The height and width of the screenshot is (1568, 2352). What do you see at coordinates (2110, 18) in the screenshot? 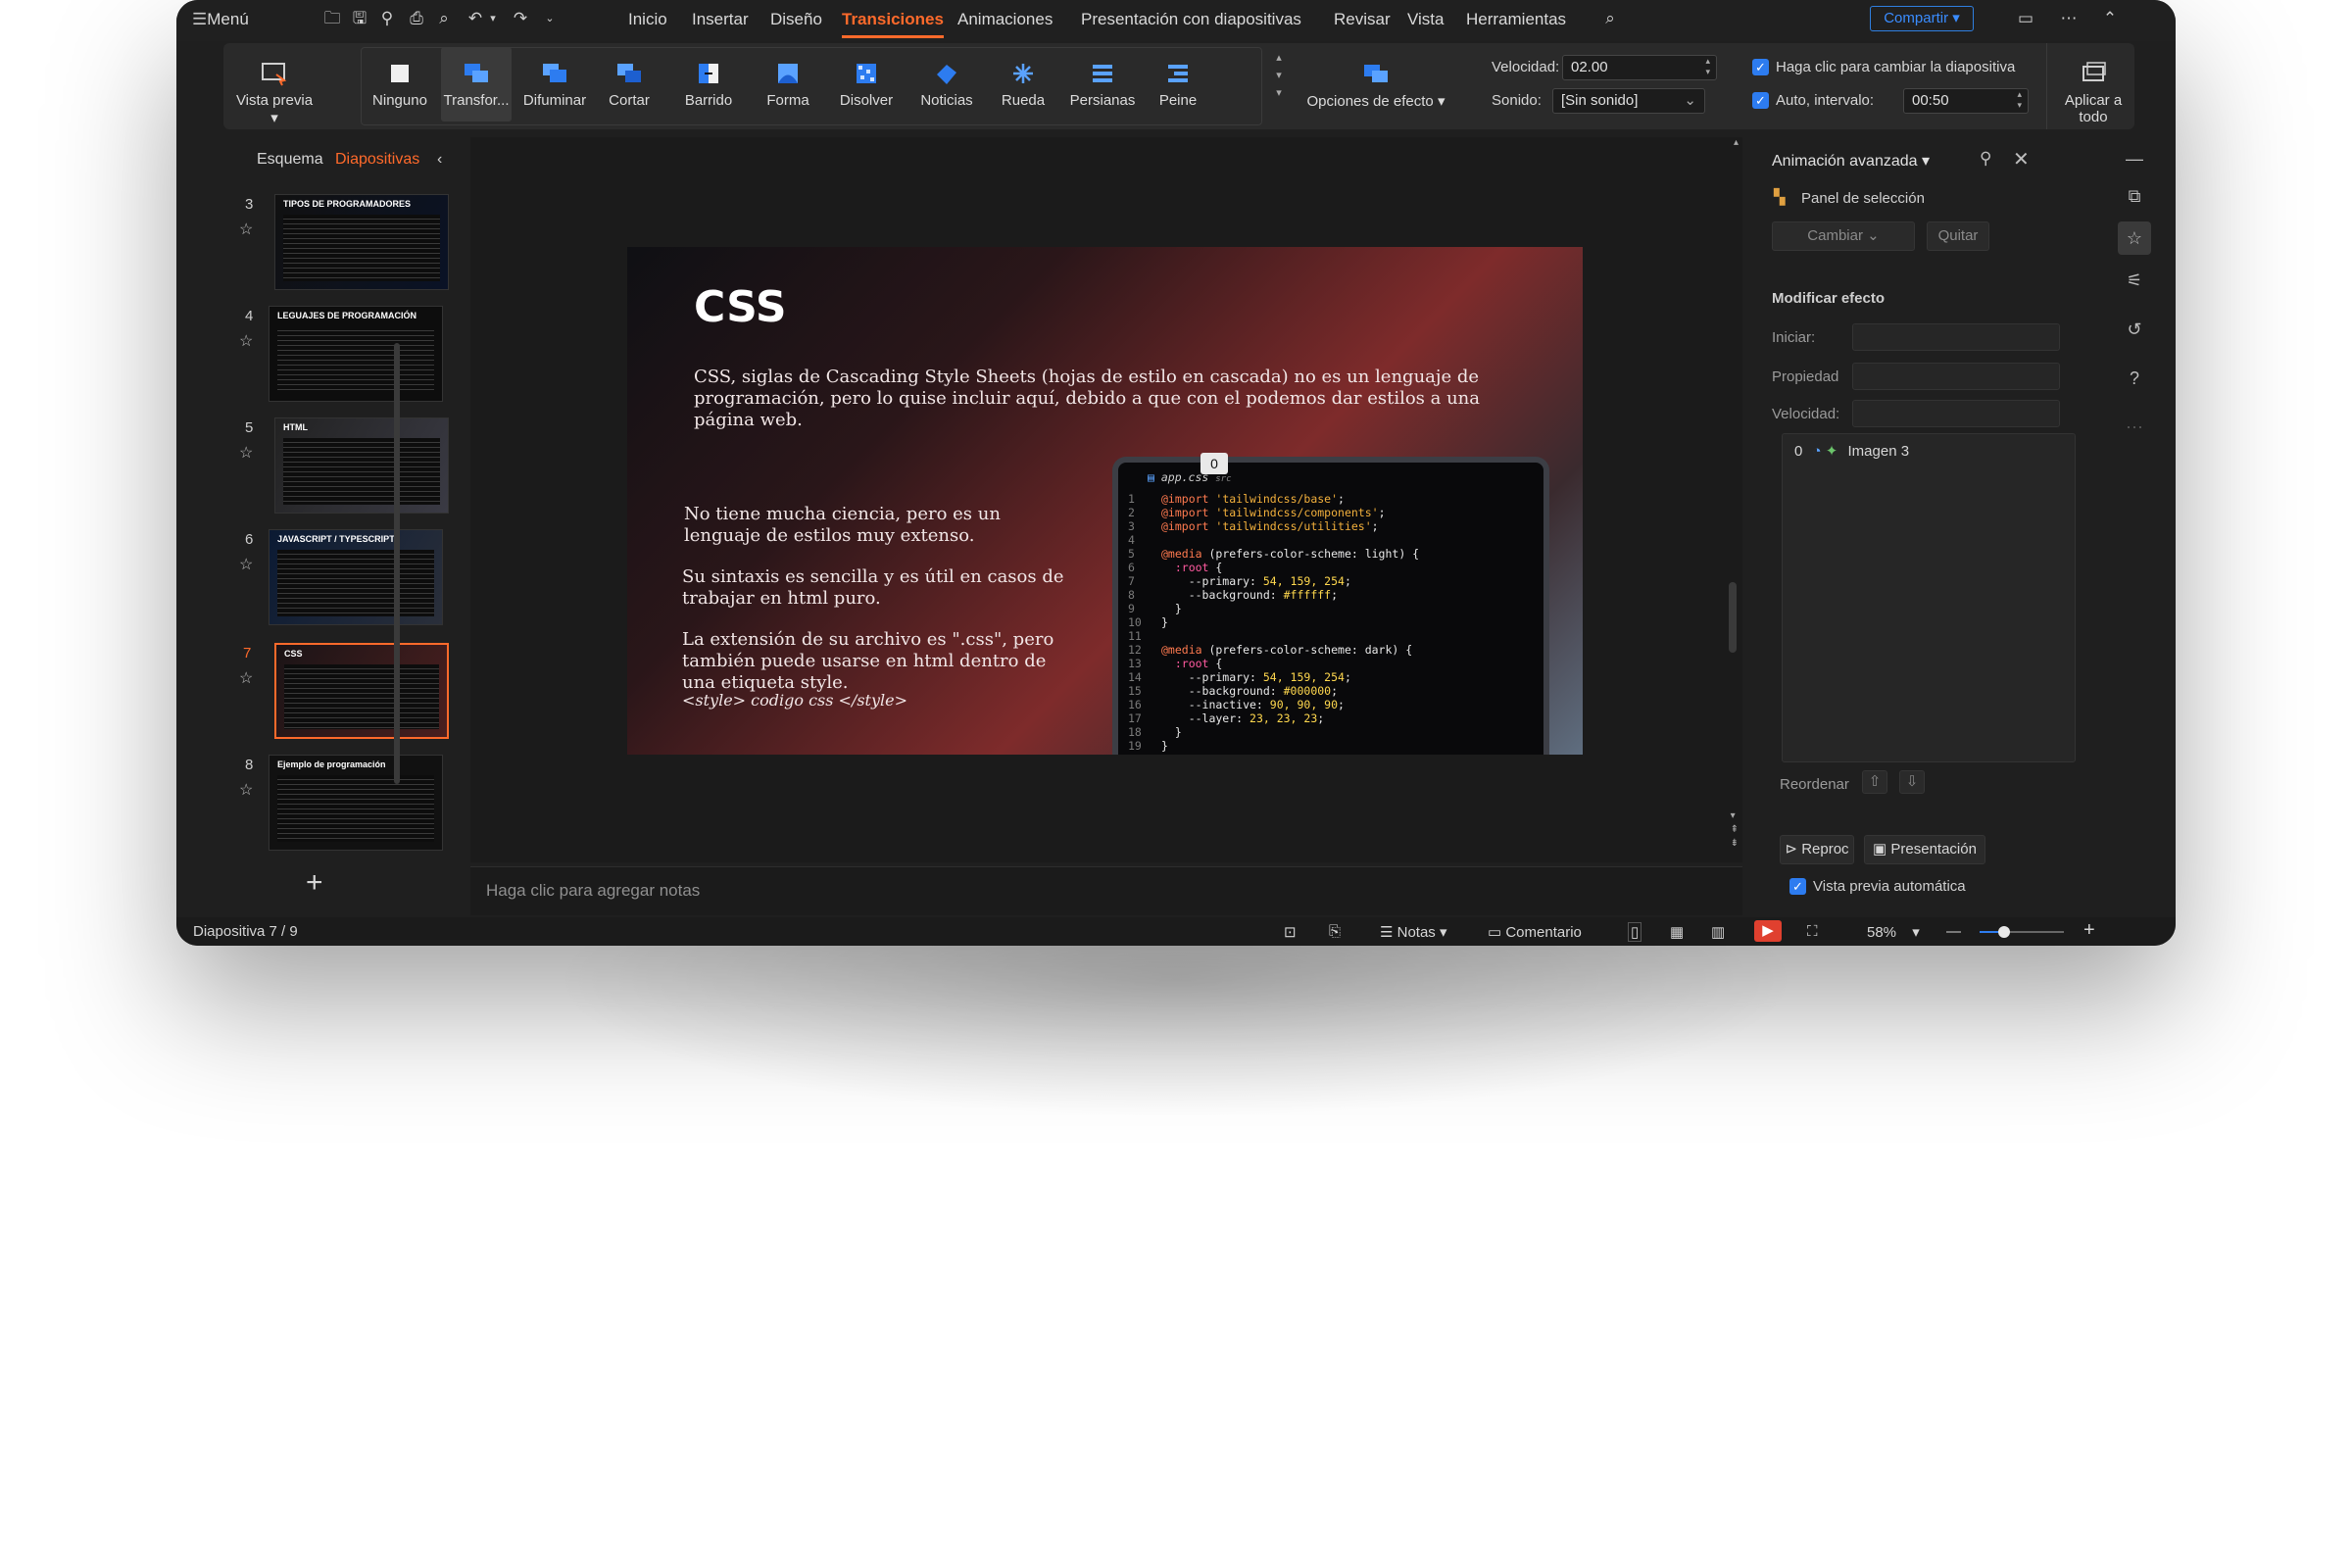
I see `collapse-ribbon-icon: ⌃` at bounding box center [2110, 18].